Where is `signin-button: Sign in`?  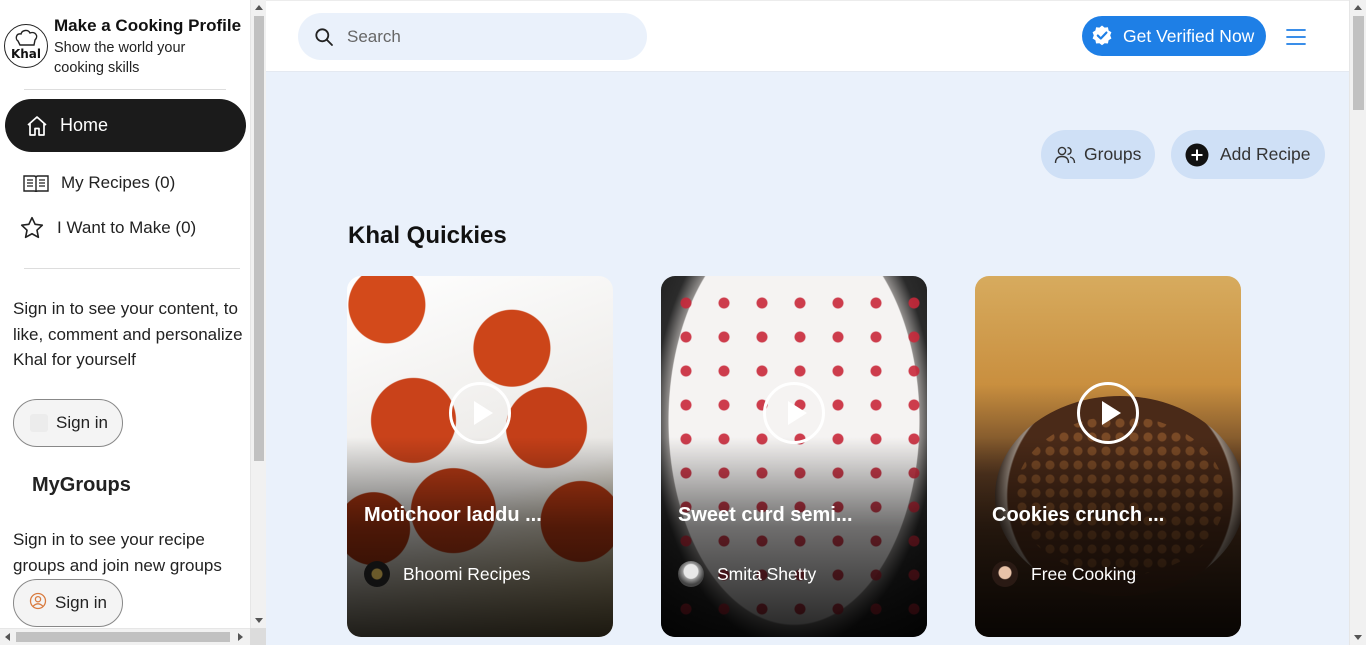
signin-button: Sign in is located at coordinates (68, 423).